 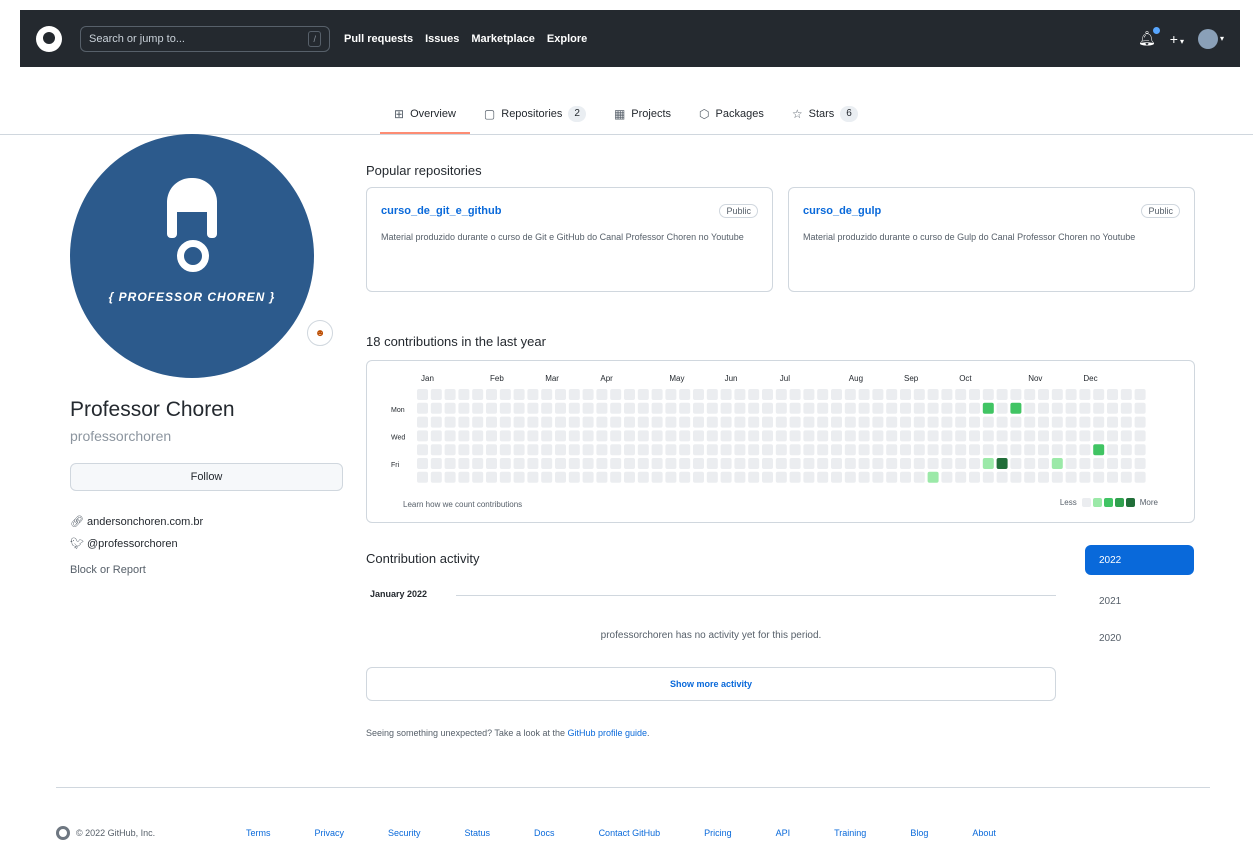 What do you see at coordinates (378, 39) in the screenshot?
I see `nav-pull-requests: Pull requests` at bounding box center [378, 39].